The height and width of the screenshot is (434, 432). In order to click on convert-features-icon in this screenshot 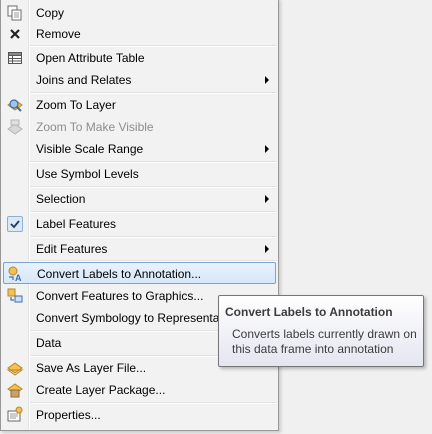, I will do `click(15, 296)`.